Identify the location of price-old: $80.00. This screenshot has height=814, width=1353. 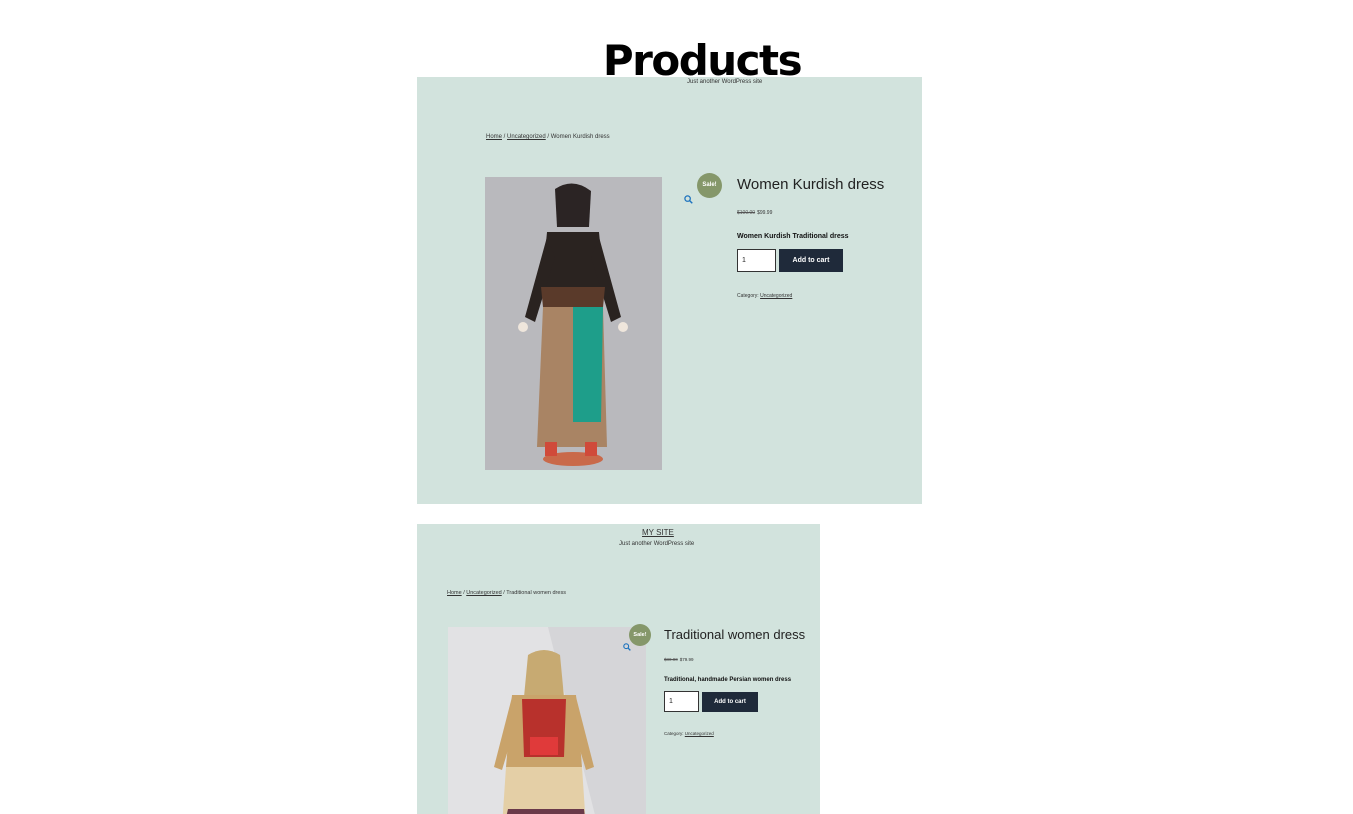
(671, 659).